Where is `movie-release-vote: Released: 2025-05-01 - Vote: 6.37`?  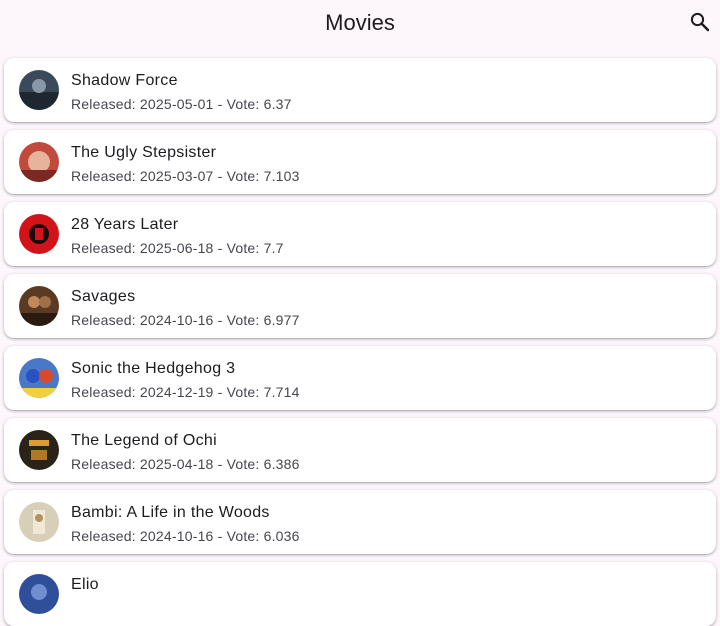 movie-release-vote: Released: 2025-05-01 - Vote: 6.37 is located at coordinates (181, 104).